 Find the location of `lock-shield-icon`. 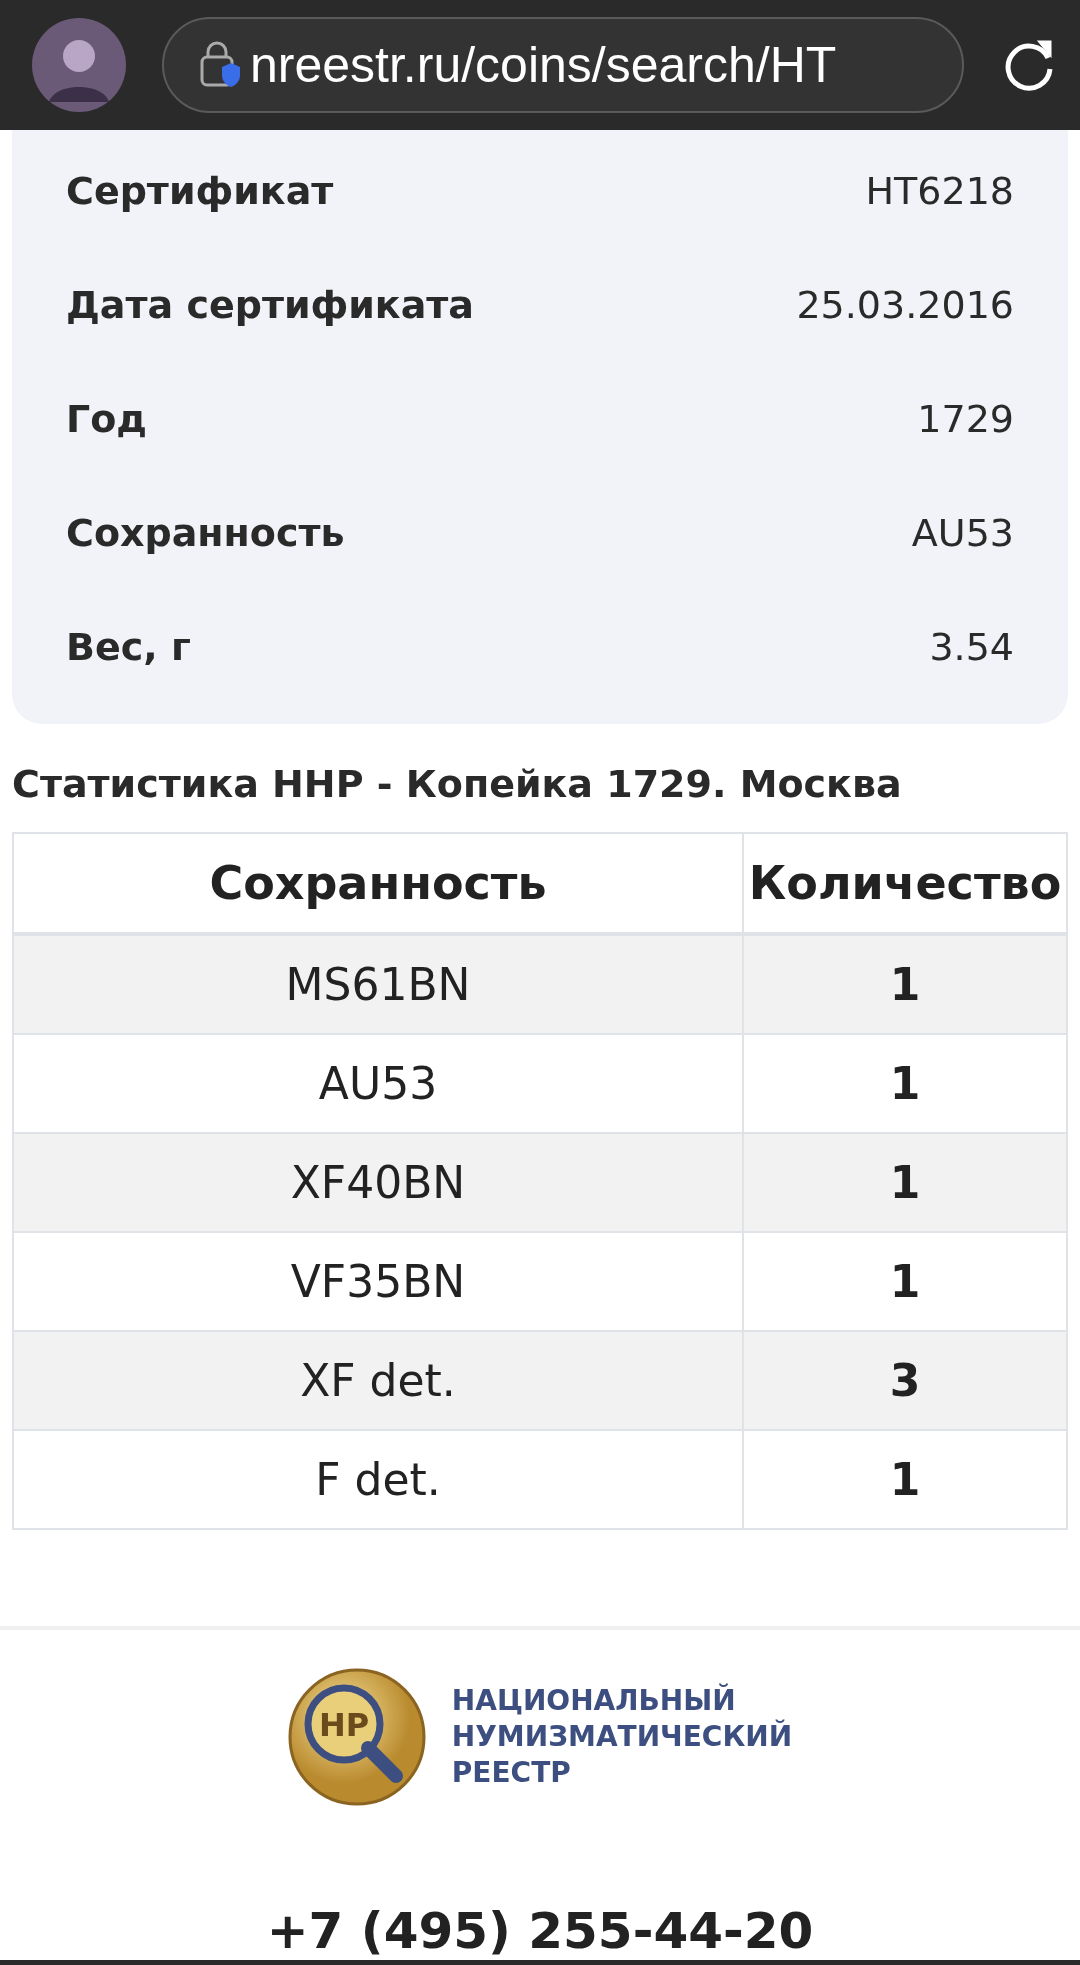

lock-shield-icon is located at coordinates (221, 65).